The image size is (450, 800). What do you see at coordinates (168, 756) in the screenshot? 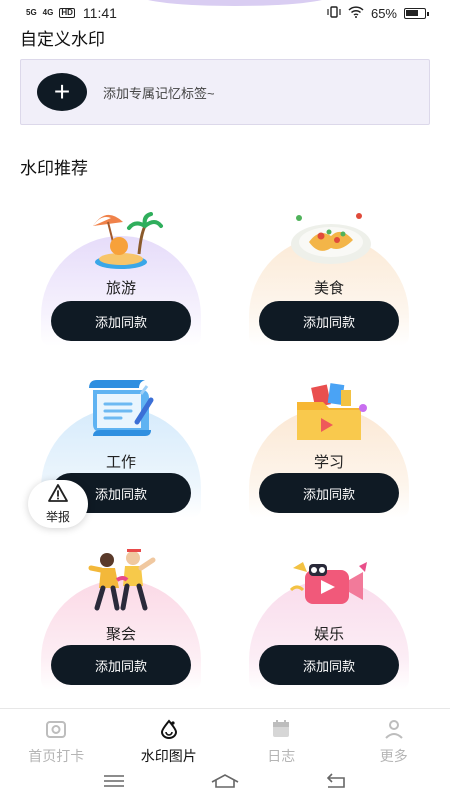
I see `tab-label: 水印图片` at bounding box center [168, 756].